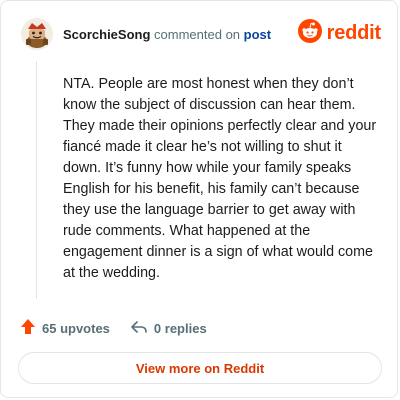 The width and height of the screenshot is (400, 400). Describe the element at coordinates (354, 33) in the screenshot. I see `reddit-wordmark: reddit` at that location.